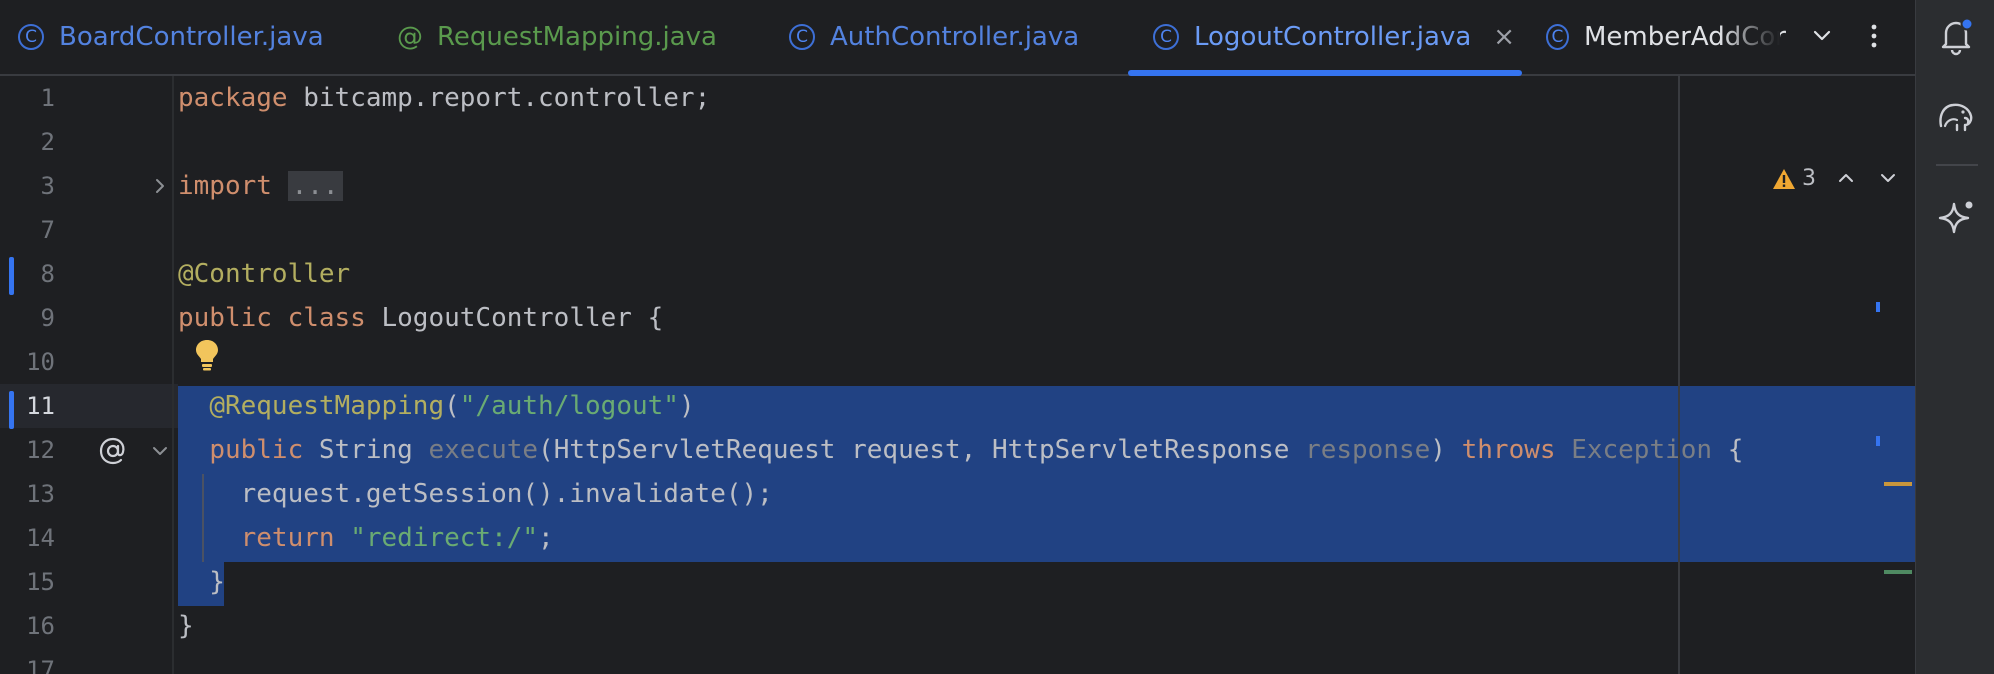 This screenshot has width=1994, height=674. Describe the element at coordinates (40, 494) in the screenshot. I see `line-number: 13` at that location.